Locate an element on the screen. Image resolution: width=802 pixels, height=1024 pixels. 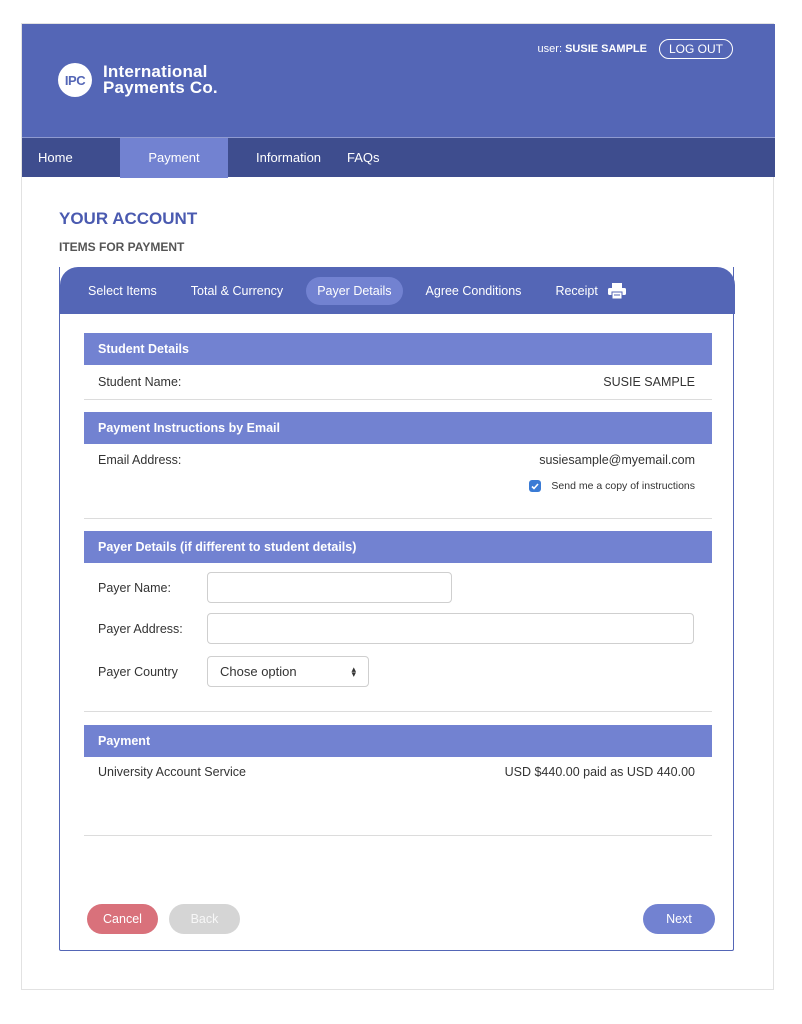
payer-country-row: Payer Country Chose option ▴ ▾ is located at coordinates (398, 671).